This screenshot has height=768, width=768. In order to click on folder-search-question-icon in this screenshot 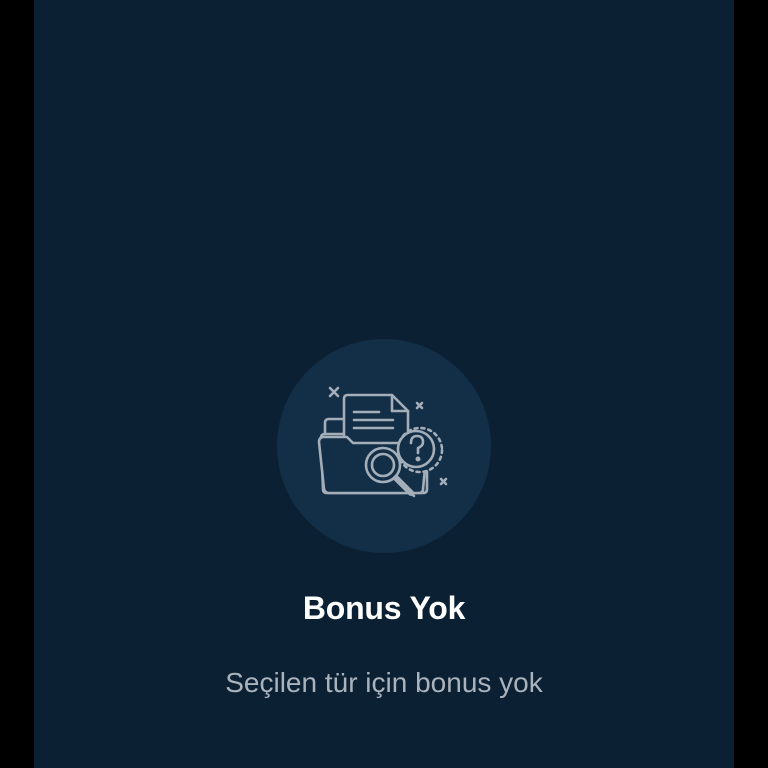, I will do `click(382, 442)`.